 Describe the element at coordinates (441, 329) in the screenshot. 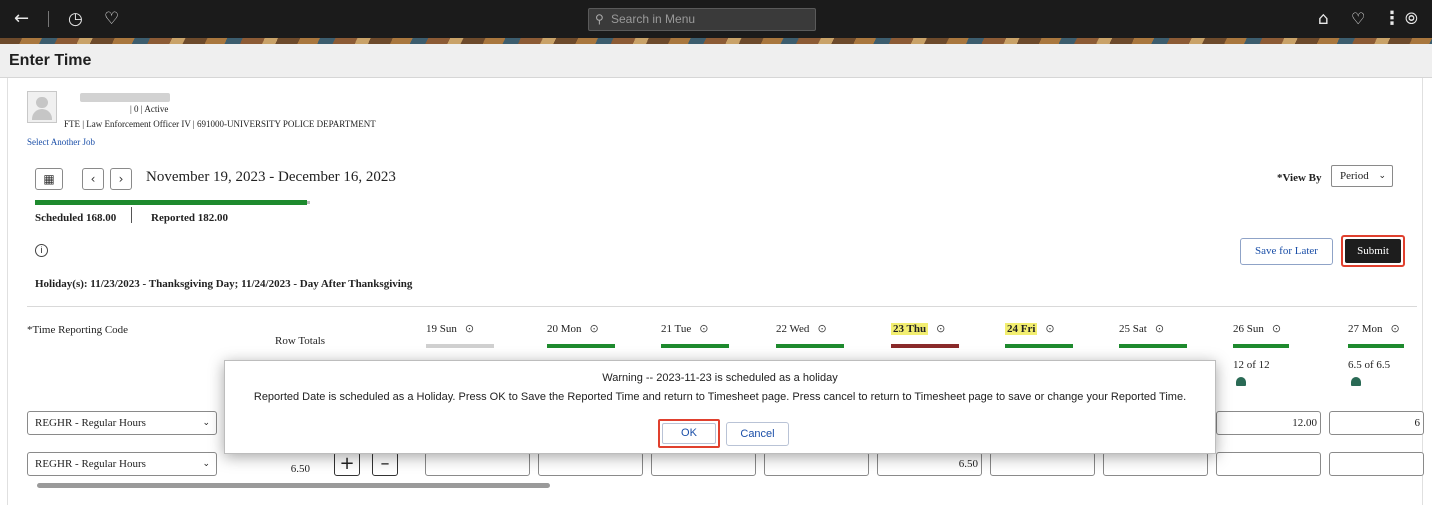

I see `day-label: 19 Sun` at that location.